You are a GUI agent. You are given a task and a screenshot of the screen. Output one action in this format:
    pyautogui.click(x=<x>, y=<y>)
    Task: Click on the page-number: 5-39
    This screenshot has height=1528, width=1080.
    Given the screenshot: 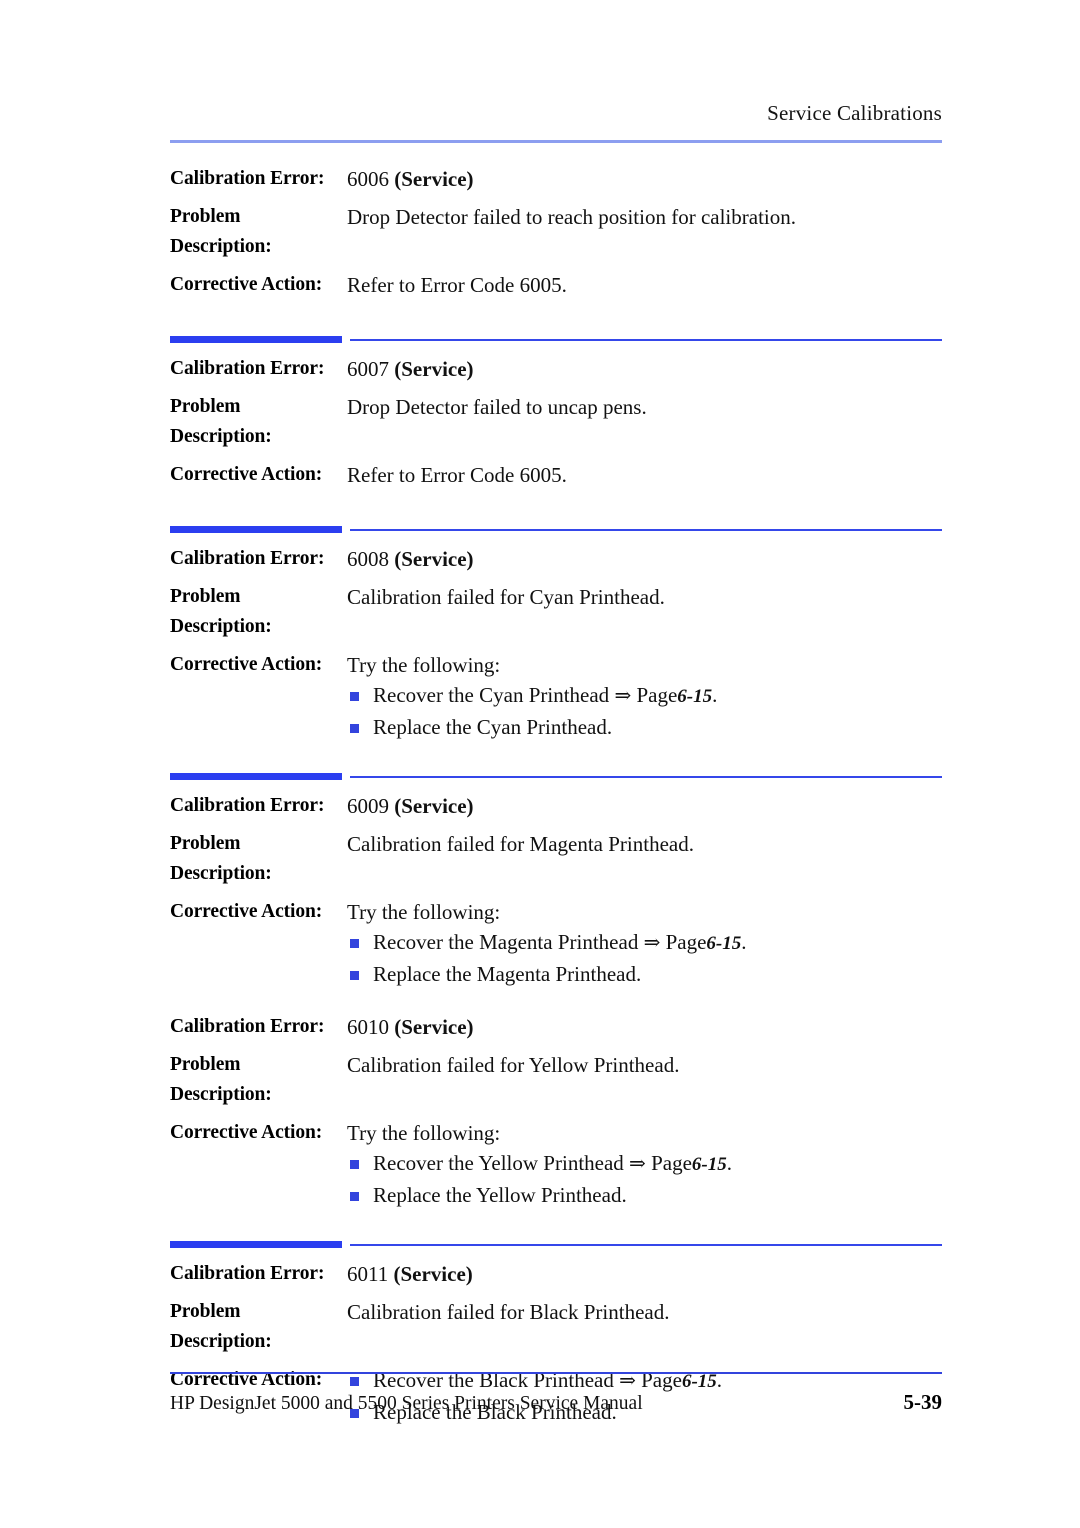 What is the action you would take?
    pyautogui.click(x=923, y=1402)
    